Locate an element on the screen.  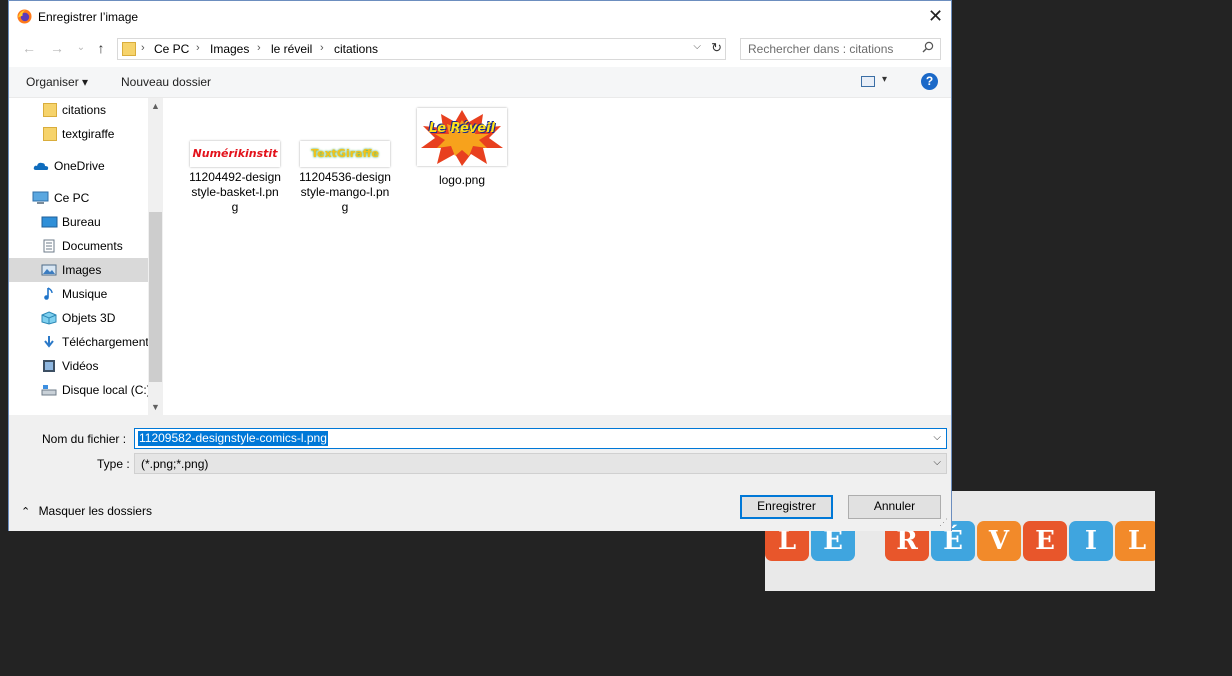
navigation-scrollbar: ▲ ▼ is located at coordinates (155, 256).